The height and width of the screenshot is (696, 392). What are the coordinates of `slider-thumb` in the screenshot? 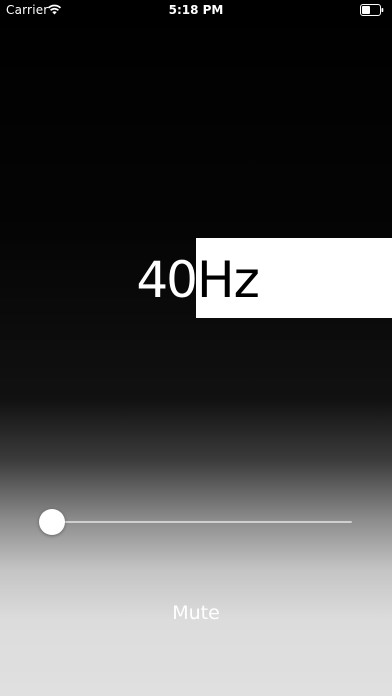 It's located at (52, 522).